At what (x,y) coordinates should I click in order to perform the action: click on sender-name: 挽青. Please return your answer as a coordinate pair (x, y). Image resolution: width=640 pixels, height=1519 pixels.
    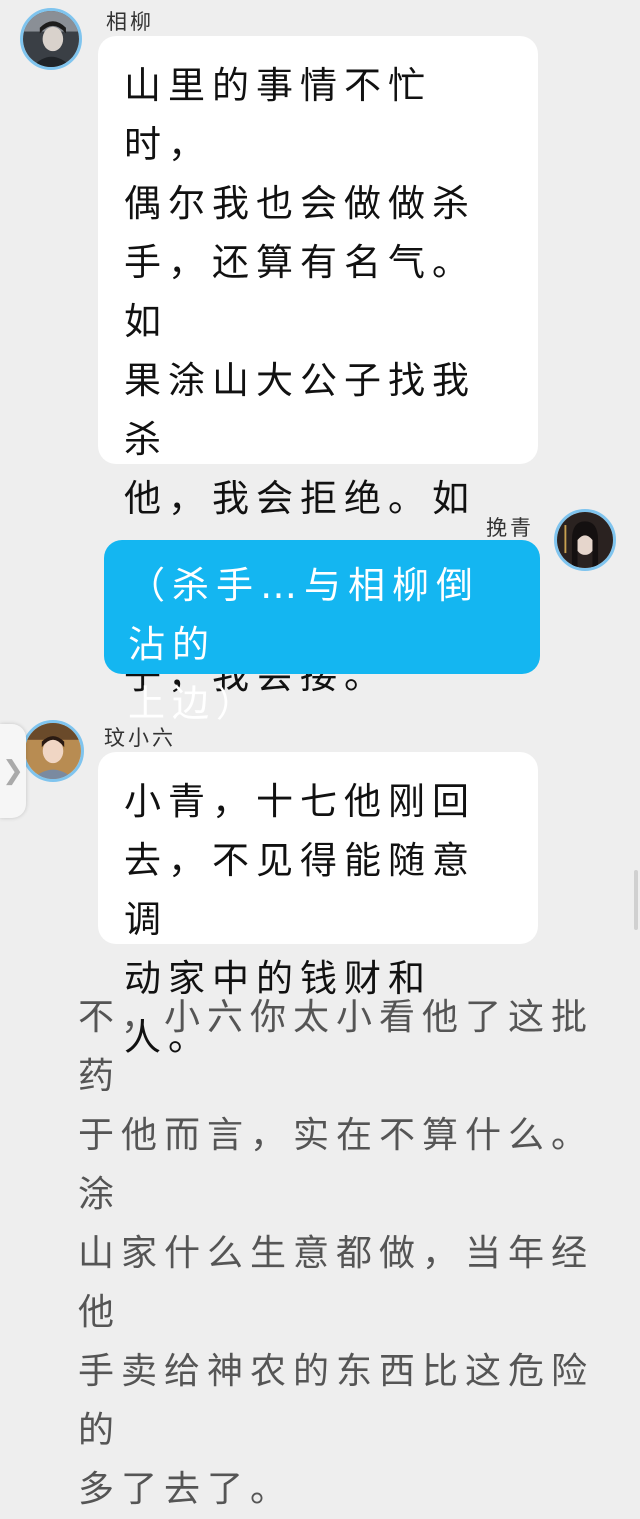
    Looking at the image, I should click on (510, 528).